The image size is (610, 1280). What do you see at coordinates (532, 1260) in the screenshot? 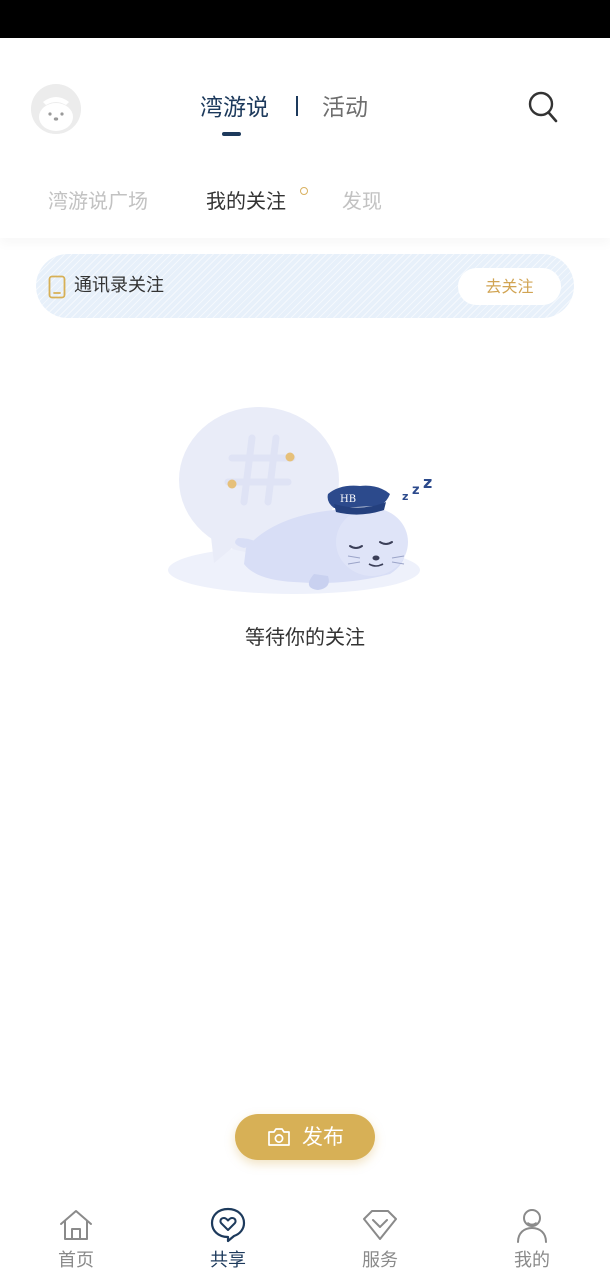
I see `nav-mine-label: 我的` at bounding box center [532, 1260].